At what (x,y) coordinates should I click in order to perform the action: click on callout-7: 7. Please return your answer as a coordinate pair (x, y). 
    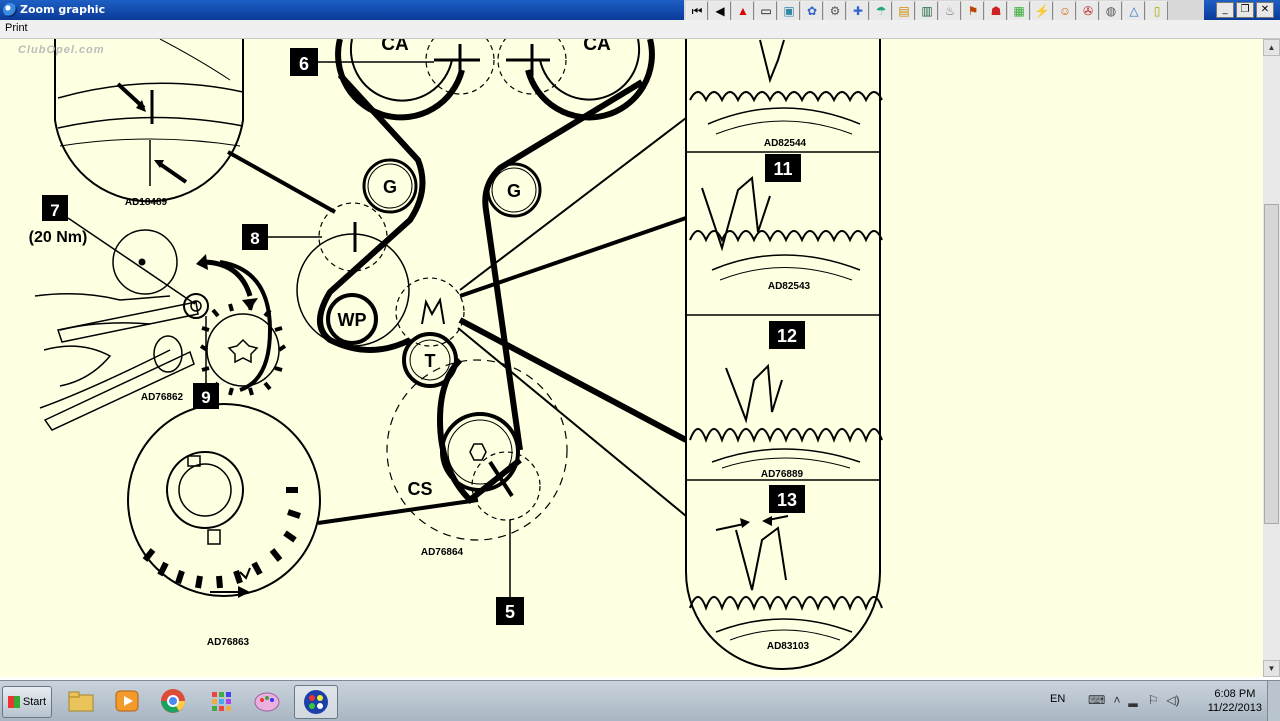
    Looking at the image, I should click on (54, 210).